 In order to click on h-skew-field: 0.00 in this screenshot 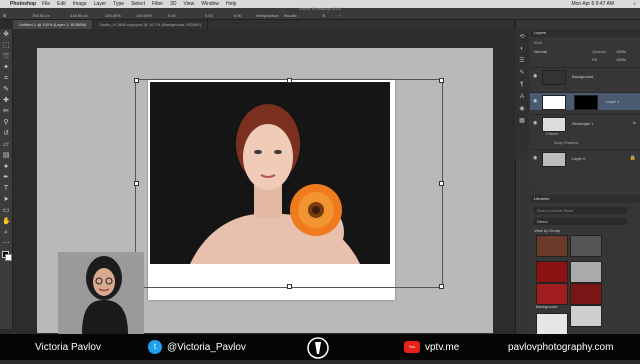, I will do `click(209, 15)`.